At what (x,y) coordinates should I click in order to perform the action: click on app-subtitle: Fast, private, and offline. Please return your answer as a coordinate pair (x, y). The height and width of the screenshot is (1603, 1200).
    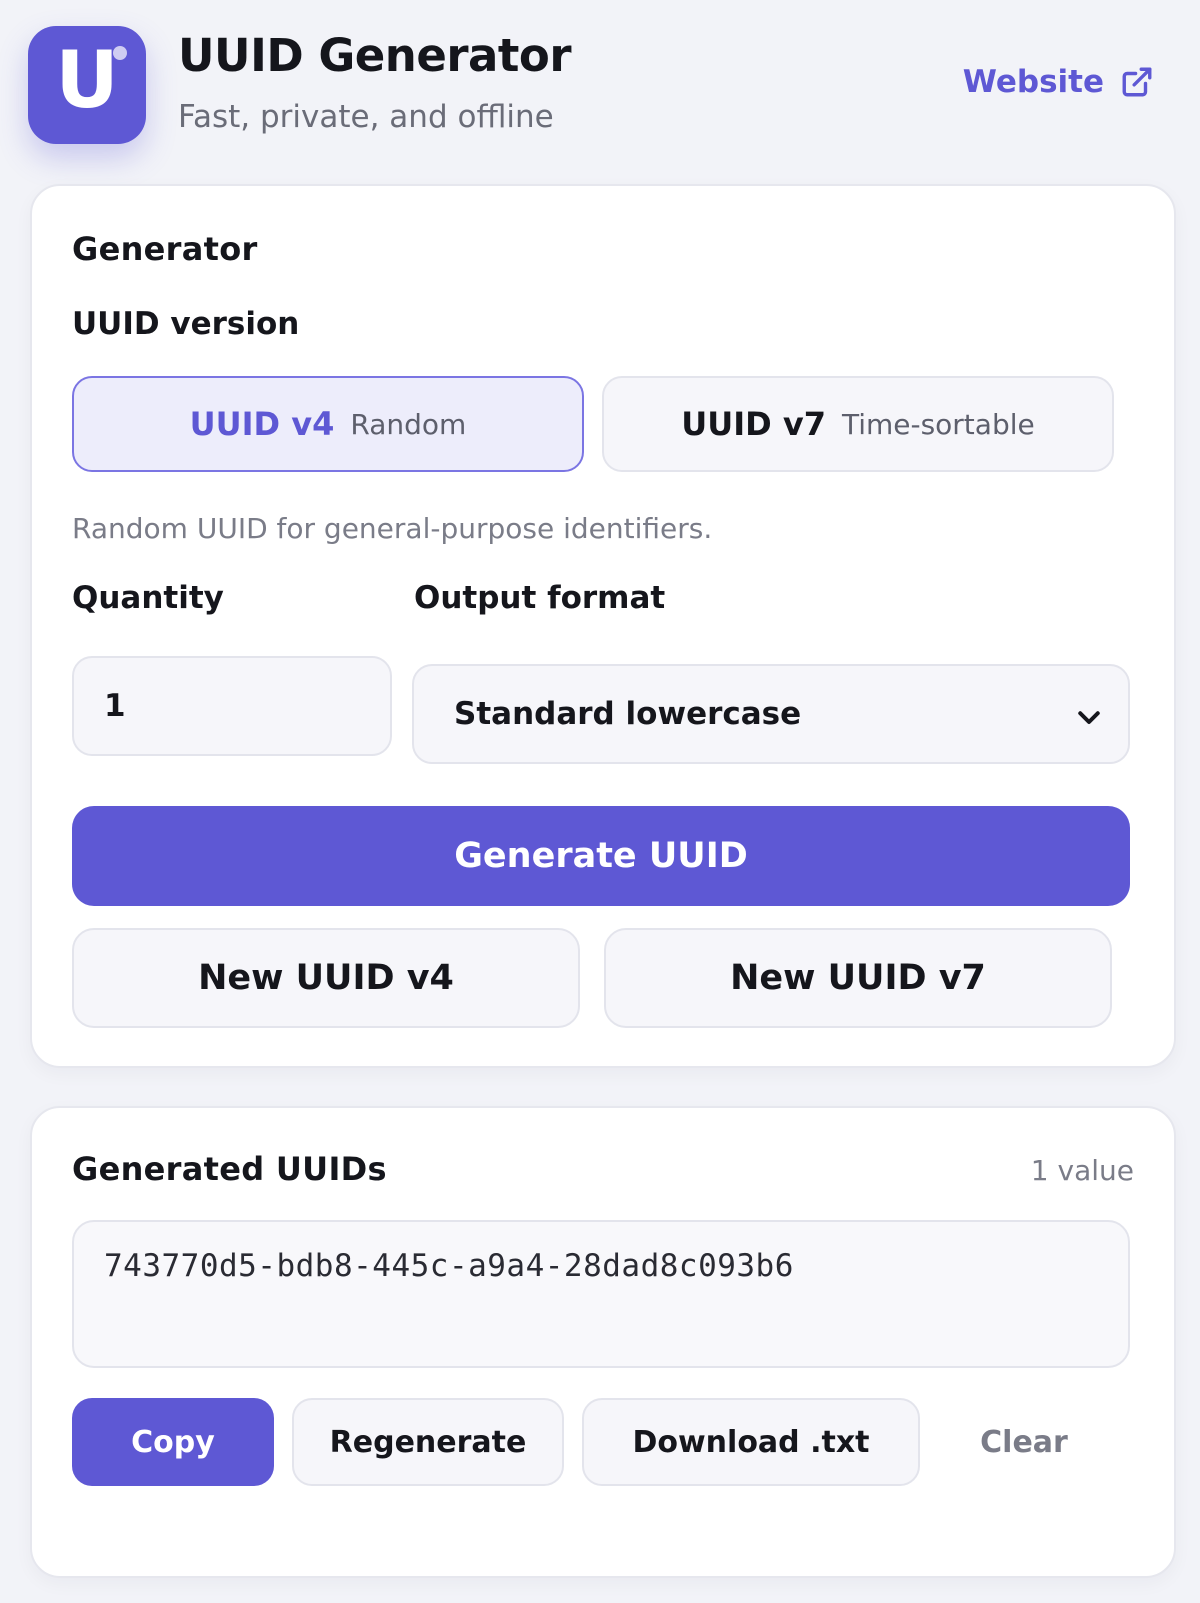
    Looking at the image, I should click on (366, 117).